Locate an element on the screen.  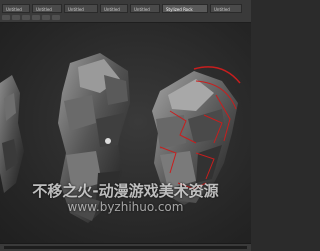
scale-tool-icon is located at coordinates (26, 17).